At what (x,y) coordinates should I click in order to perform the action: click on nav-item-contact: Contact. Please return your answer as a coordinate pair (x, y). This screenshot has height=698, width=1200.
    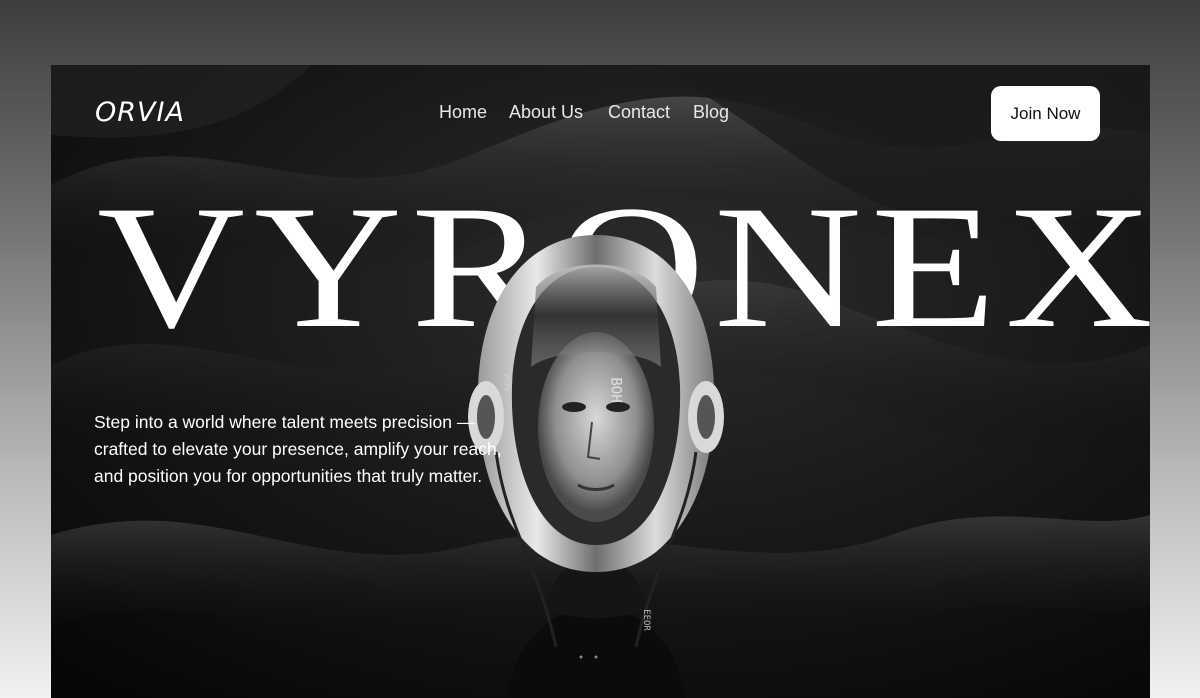
    Looking at the image, I should click on (639, 112).